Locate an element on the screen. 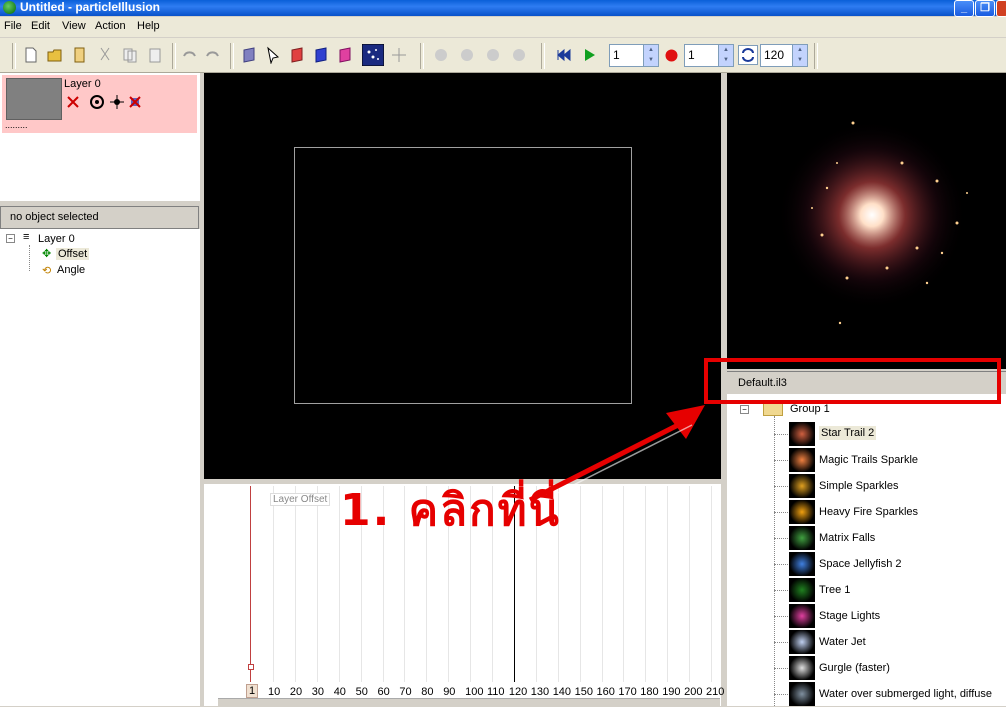 The image size is (1006, 707). preview-panel is located at coordinates (866, 221).